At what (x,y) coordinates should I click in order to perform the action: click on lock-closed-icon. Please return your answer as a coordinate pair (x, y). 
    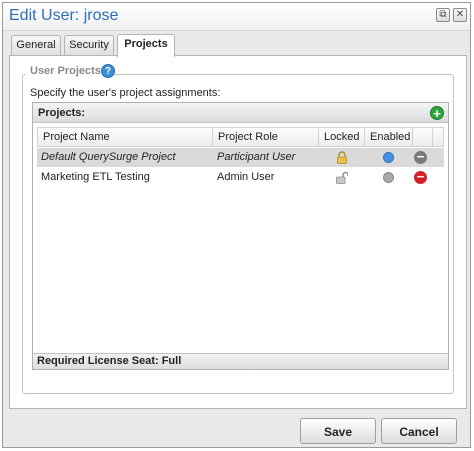
    Looking at the image, I should click on (342, 157).